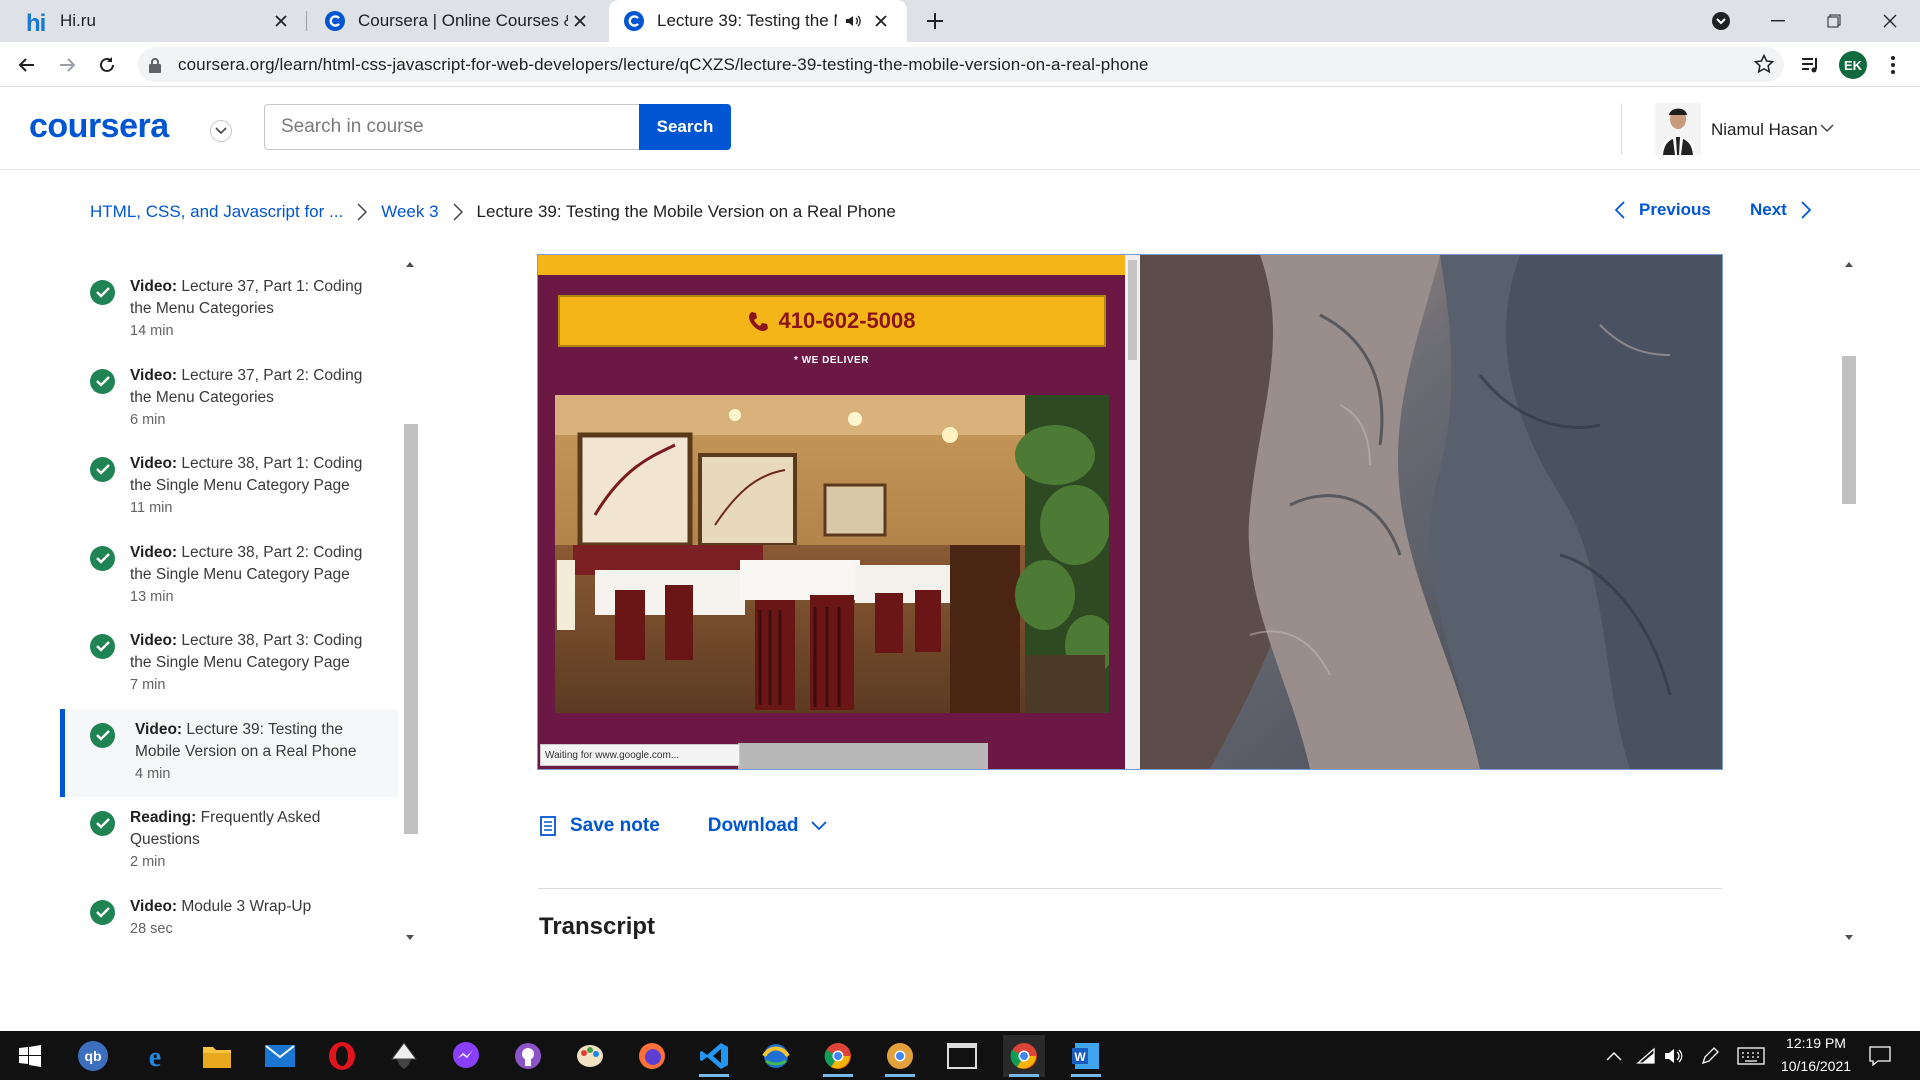 This screenshot has width=1920, height=1080. Describe the element at coordinates (838, 1056) in the screenshot. I see `chrome-icon` at that location.